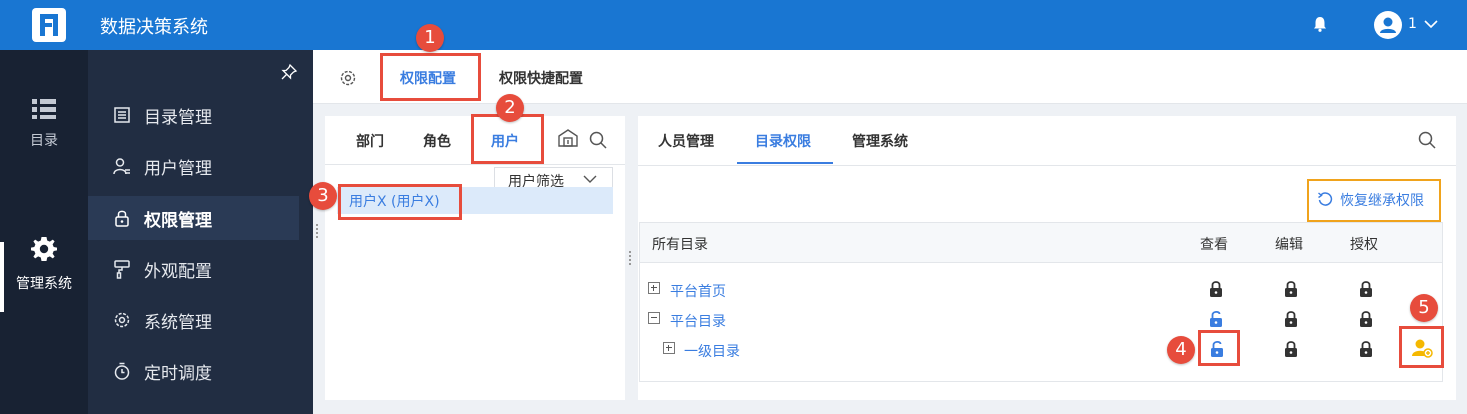  Describe the element at coordinates (698, 291) in the screenshot. I see `tree-node-label: 平台首页` at that location.